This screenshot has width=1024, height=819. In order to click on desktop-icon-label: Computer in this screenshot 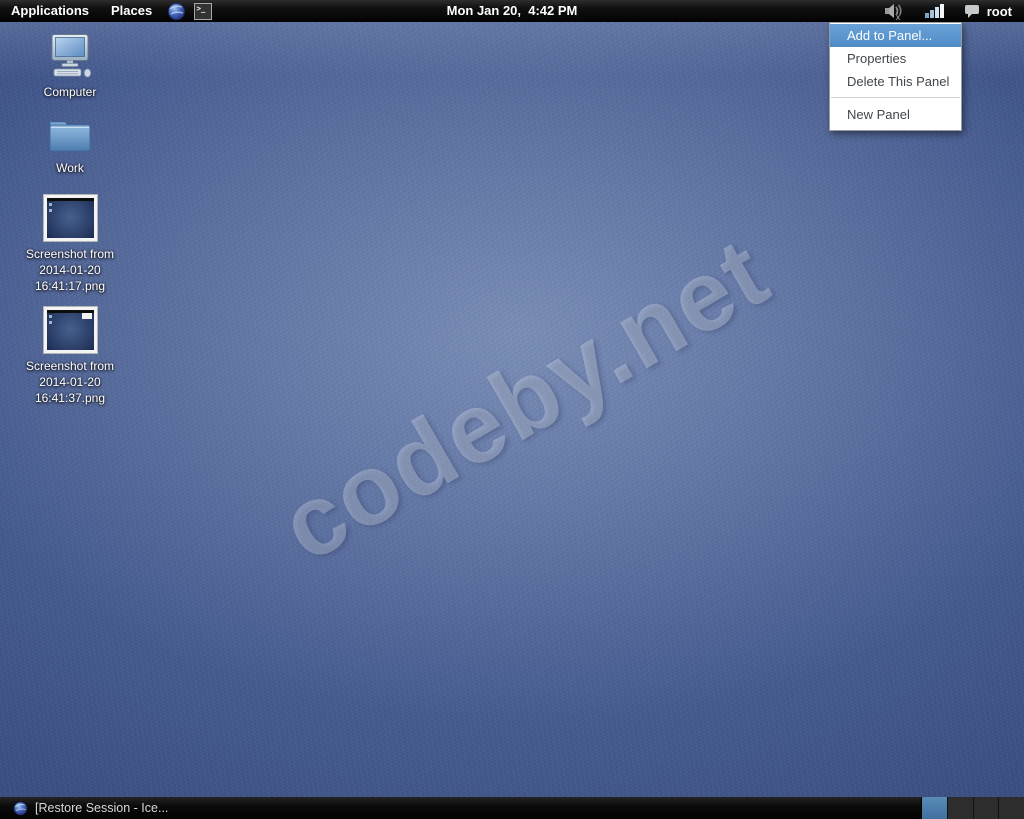, I will do `click(70, 92)`.